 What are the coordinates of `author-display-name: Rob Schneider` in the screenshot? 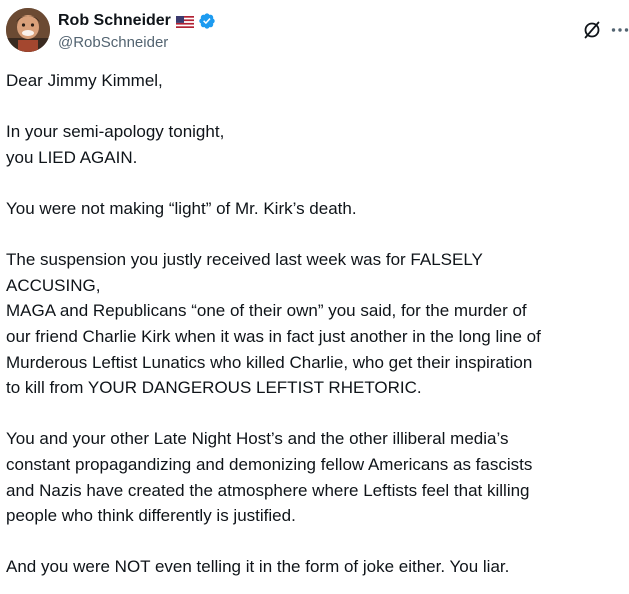 It's located at (114, 21).